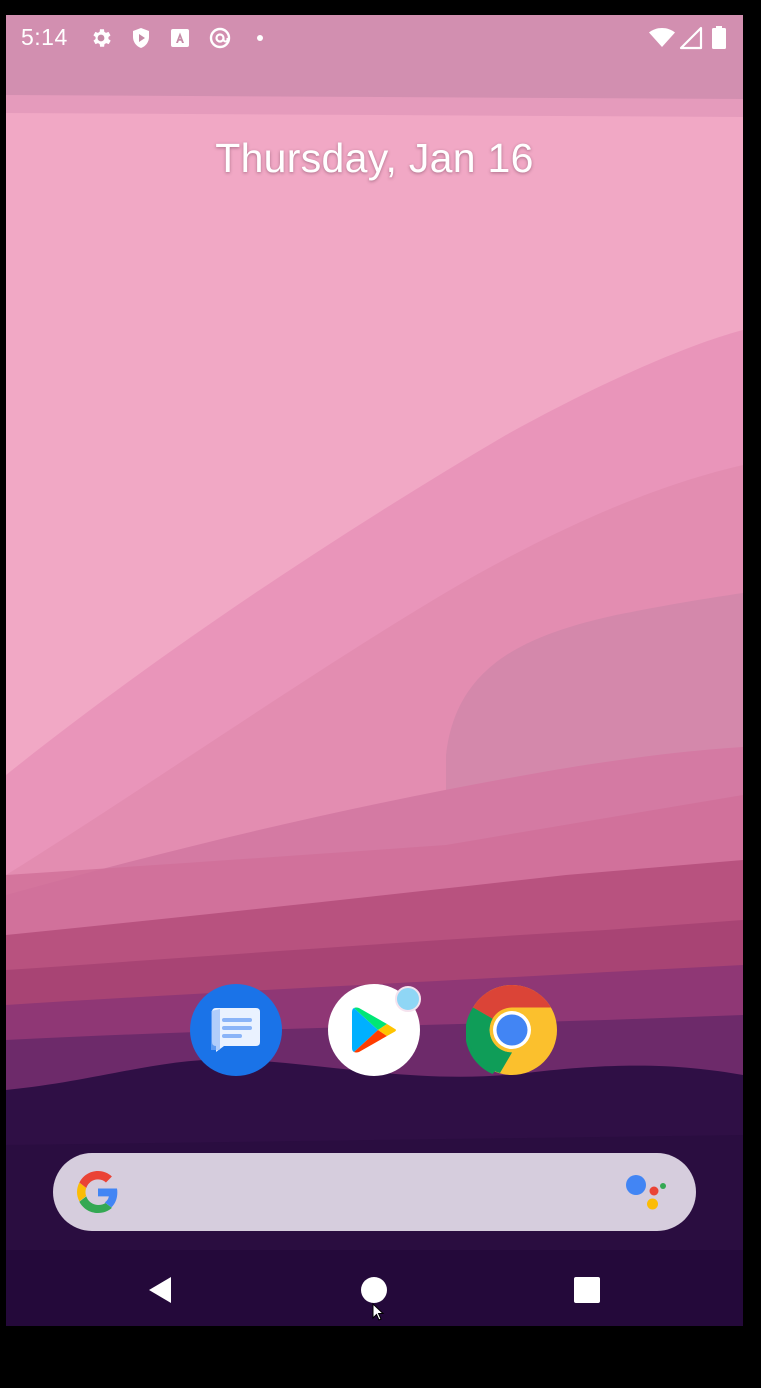 This screenshot has width=761, height=1388. Describe the element at coordinates (98, 1192) in the screenshot. I see `google-g-icon` at that location.